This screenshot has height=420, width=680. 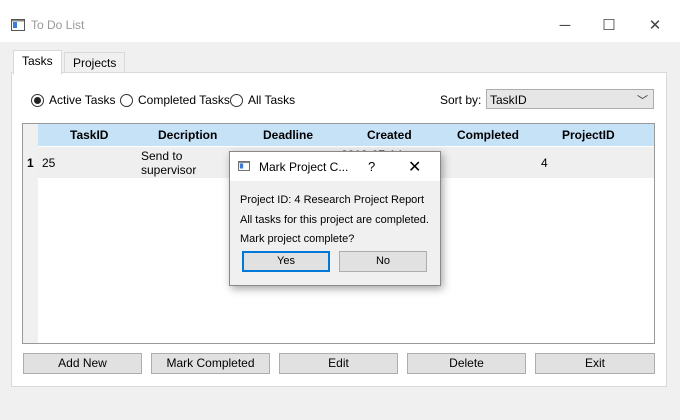 I want to click on radio-active-tasks: Active Tasks, so click(x=73, y=100).